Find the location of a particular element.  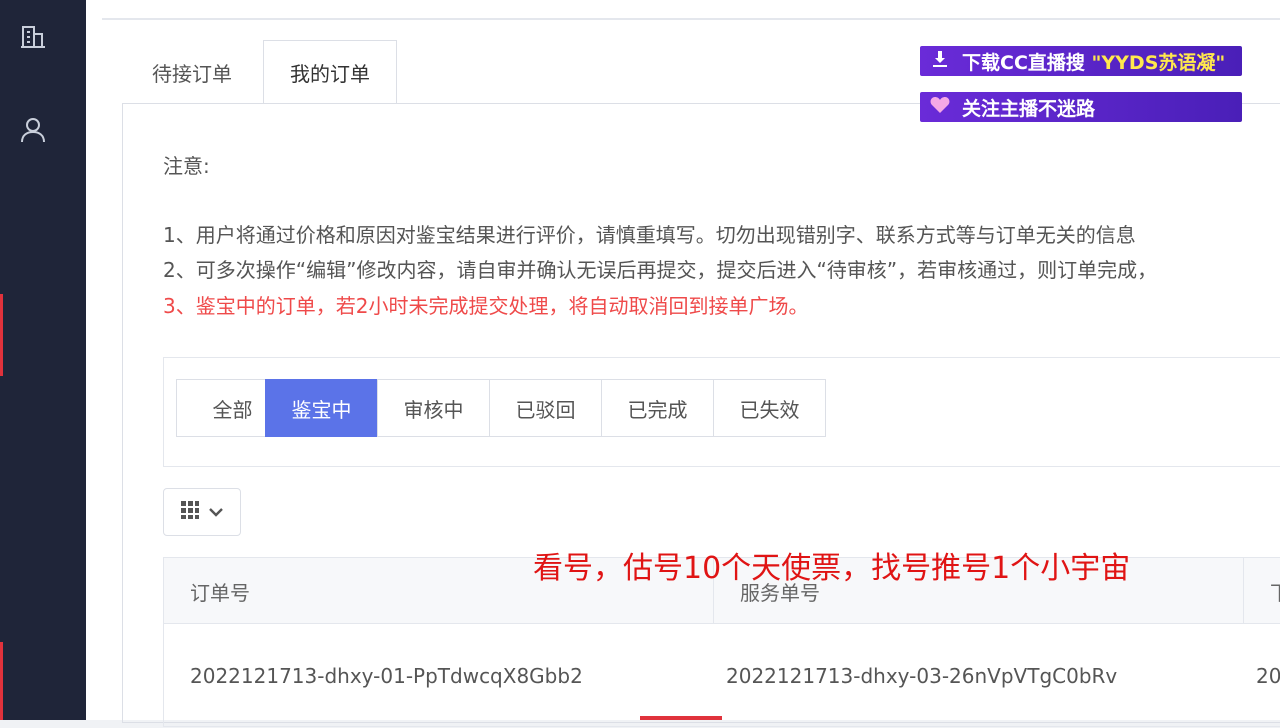

promo-banner-follow: 关注主播不迷路 is located at coordinates (1081, 107).